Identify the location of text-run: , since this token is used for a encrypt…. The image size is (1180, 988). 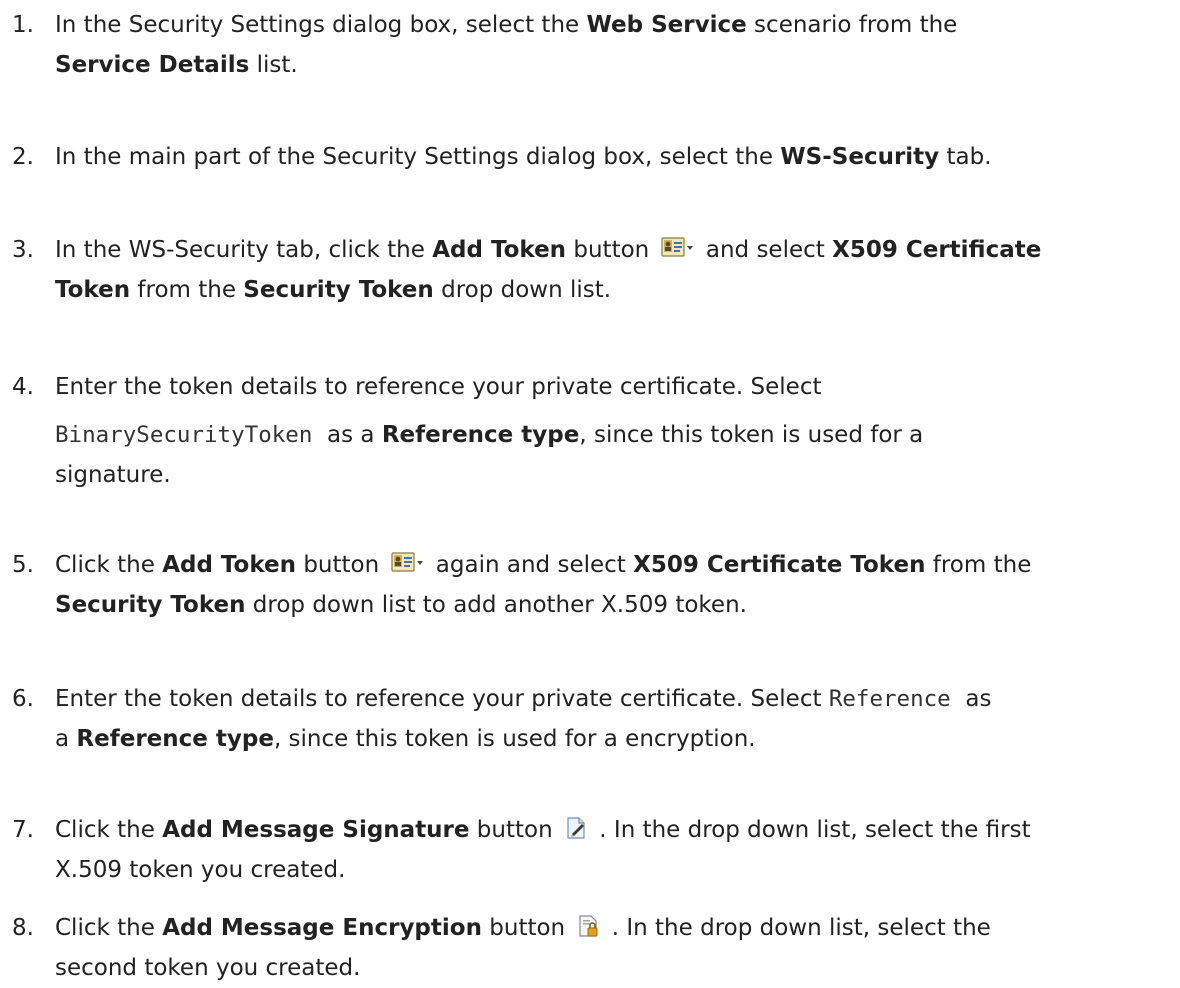
(514, 739).